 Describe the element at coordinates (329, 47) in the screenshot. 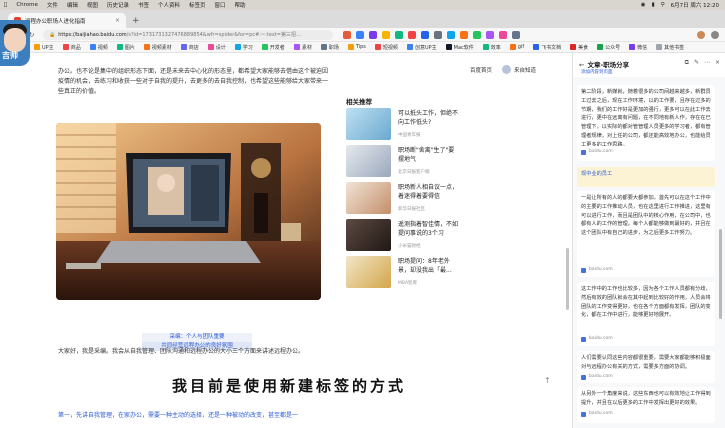

I see `bookmark-item: 职场` at that location.